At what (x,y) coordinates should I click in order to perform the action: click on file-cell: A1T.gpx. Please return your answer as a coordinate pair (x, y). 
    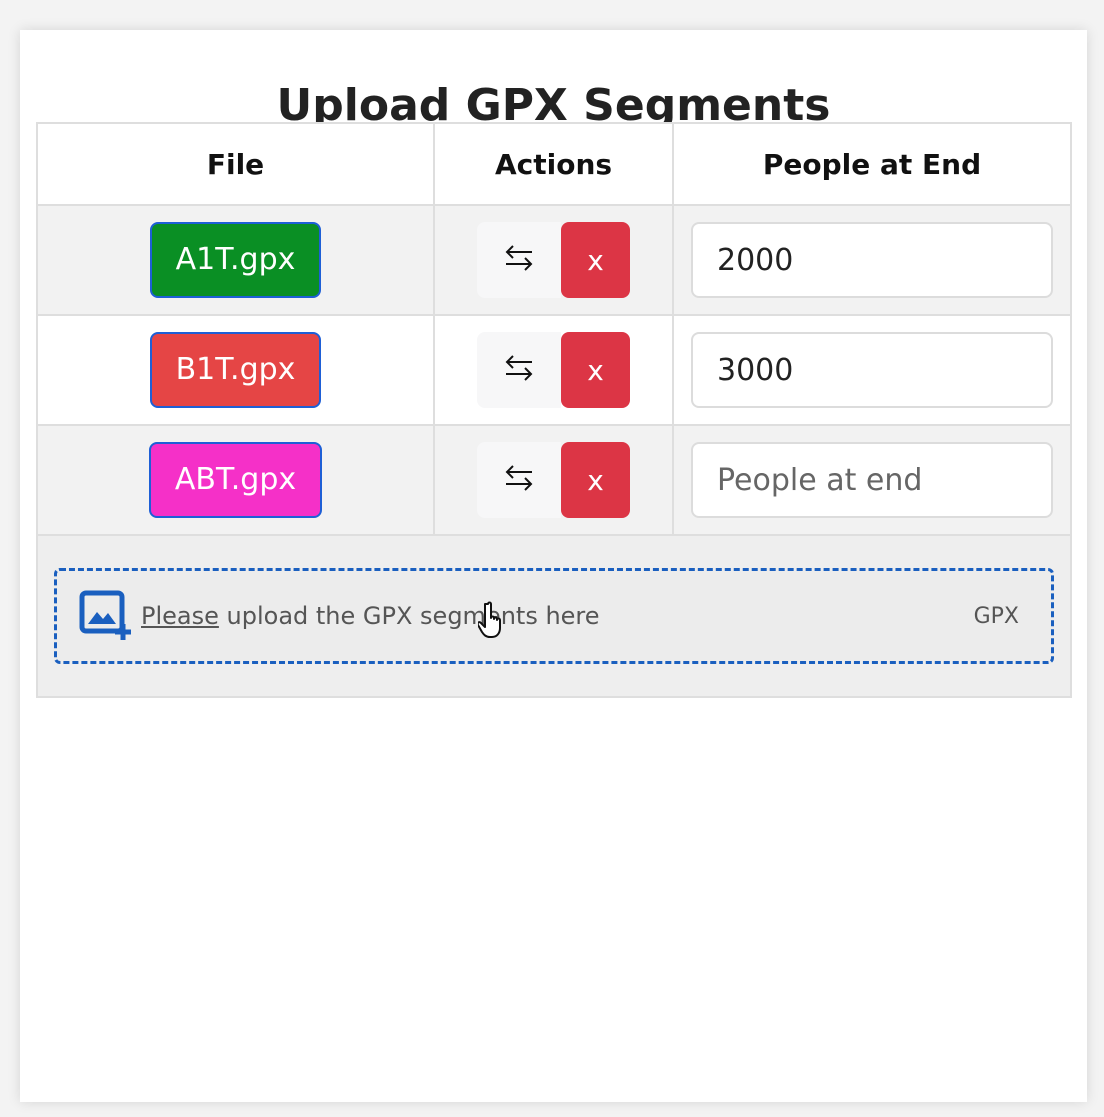
    Looking at the image, I should click on (235, 260).